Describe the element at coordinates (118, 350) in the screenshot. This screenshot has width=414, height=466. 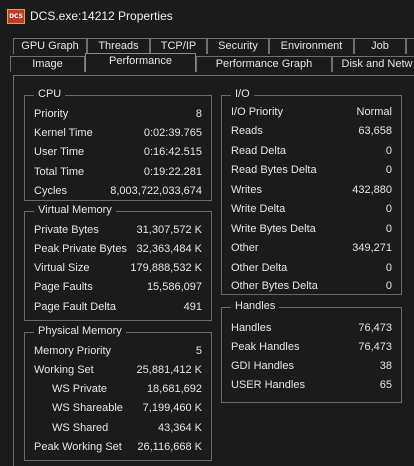
I see `pm-row-memory-priority: Memory Priority 5` at that location.